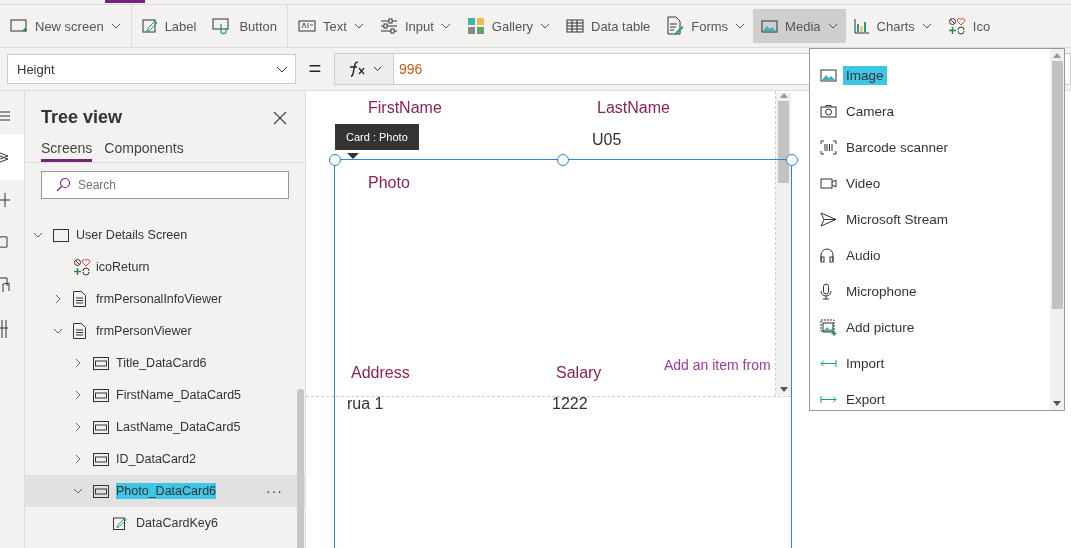 The width and height of the screenshot is (1071, 548). I want to click on fx-button, so click(364, 69).